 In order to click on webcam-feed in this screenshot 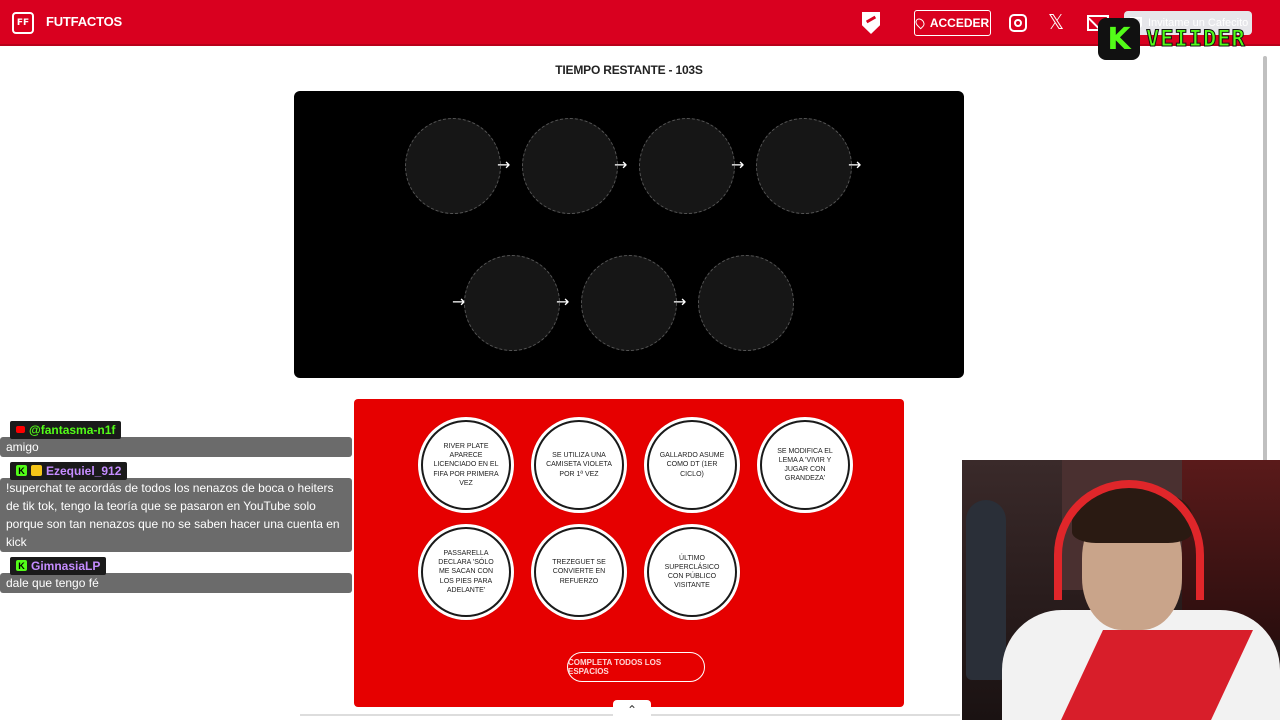, I will do `click(1121, 590)`.